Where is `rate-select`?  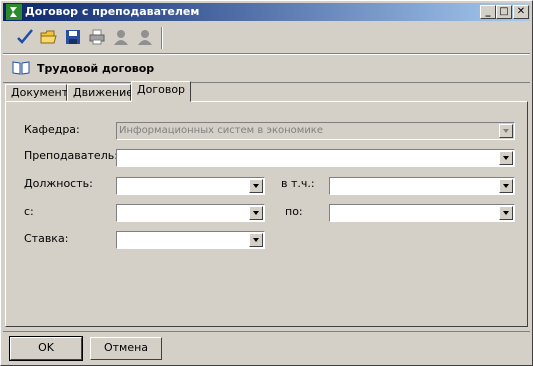
rate-select is located at coordinates (190, 240).